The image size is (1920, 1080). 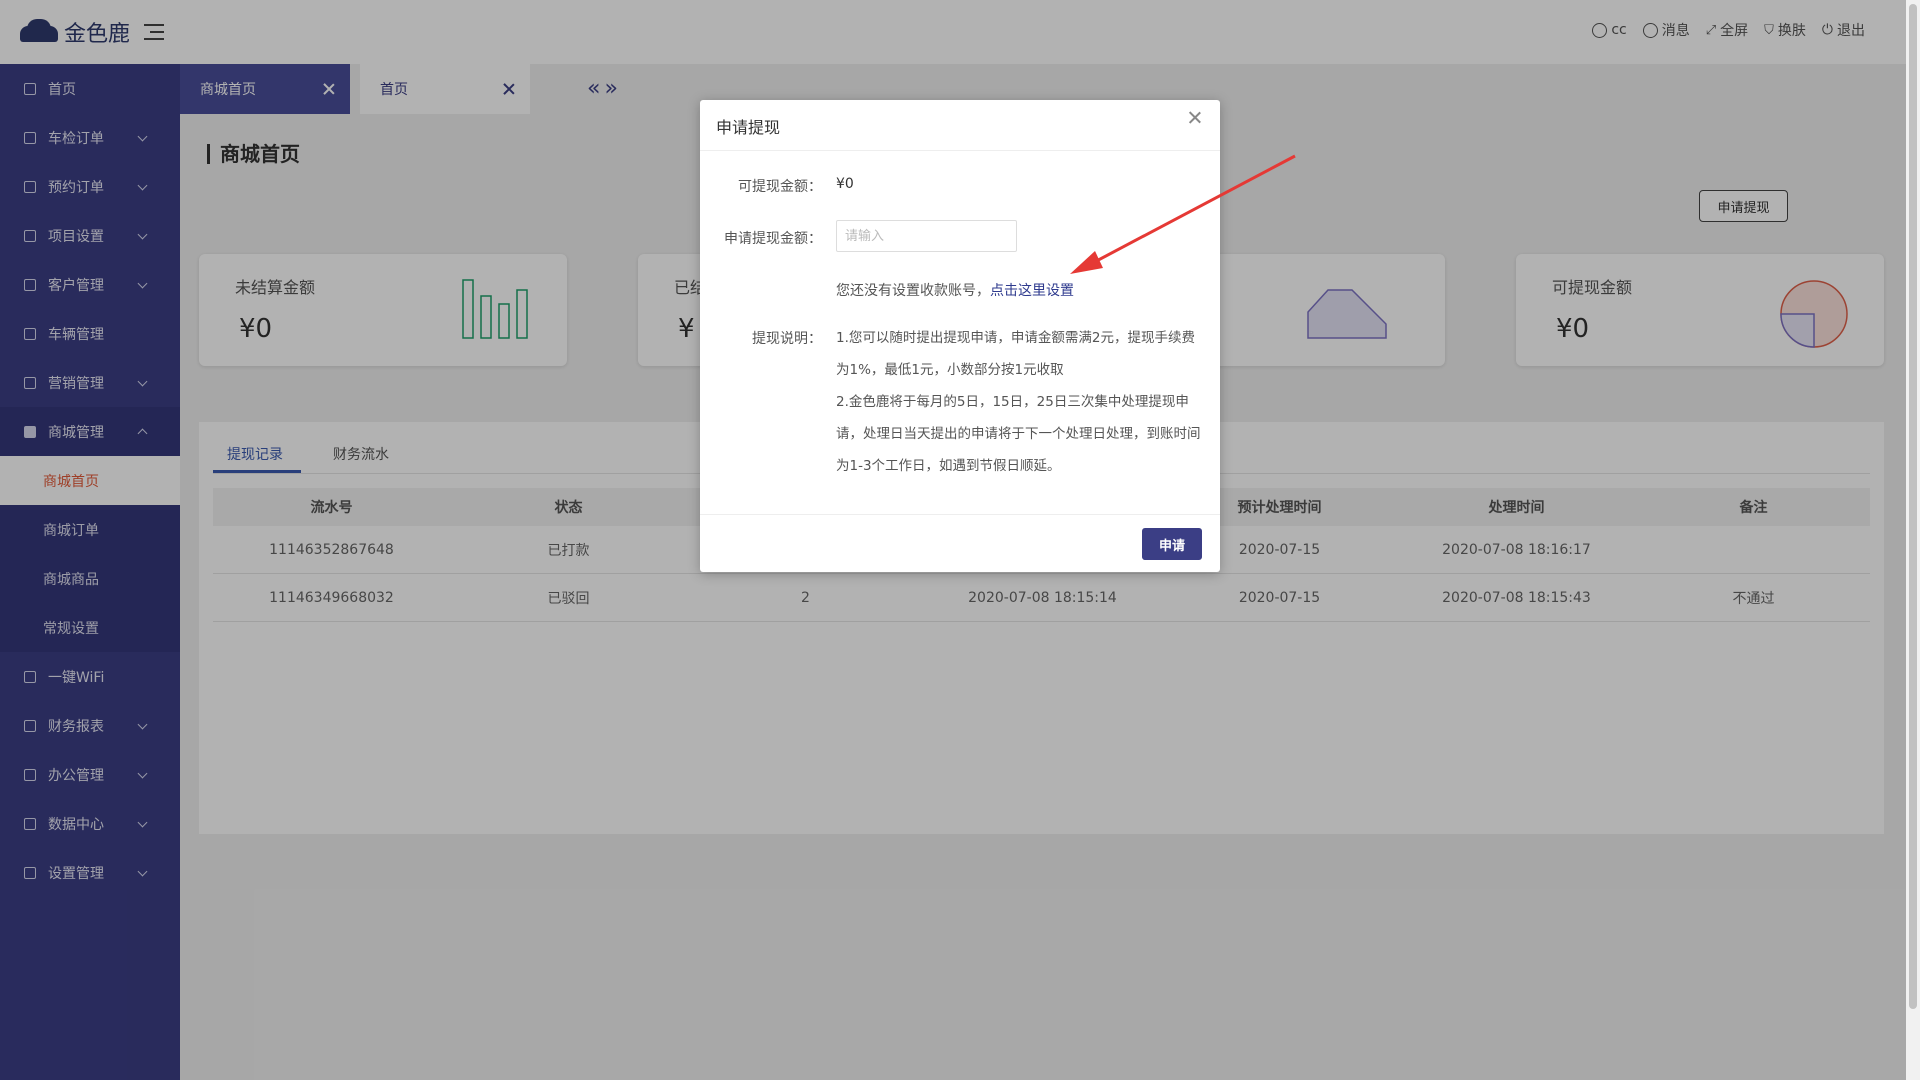 I want to click on submit-apply-button: 申请, so click(x=1172, y=544).